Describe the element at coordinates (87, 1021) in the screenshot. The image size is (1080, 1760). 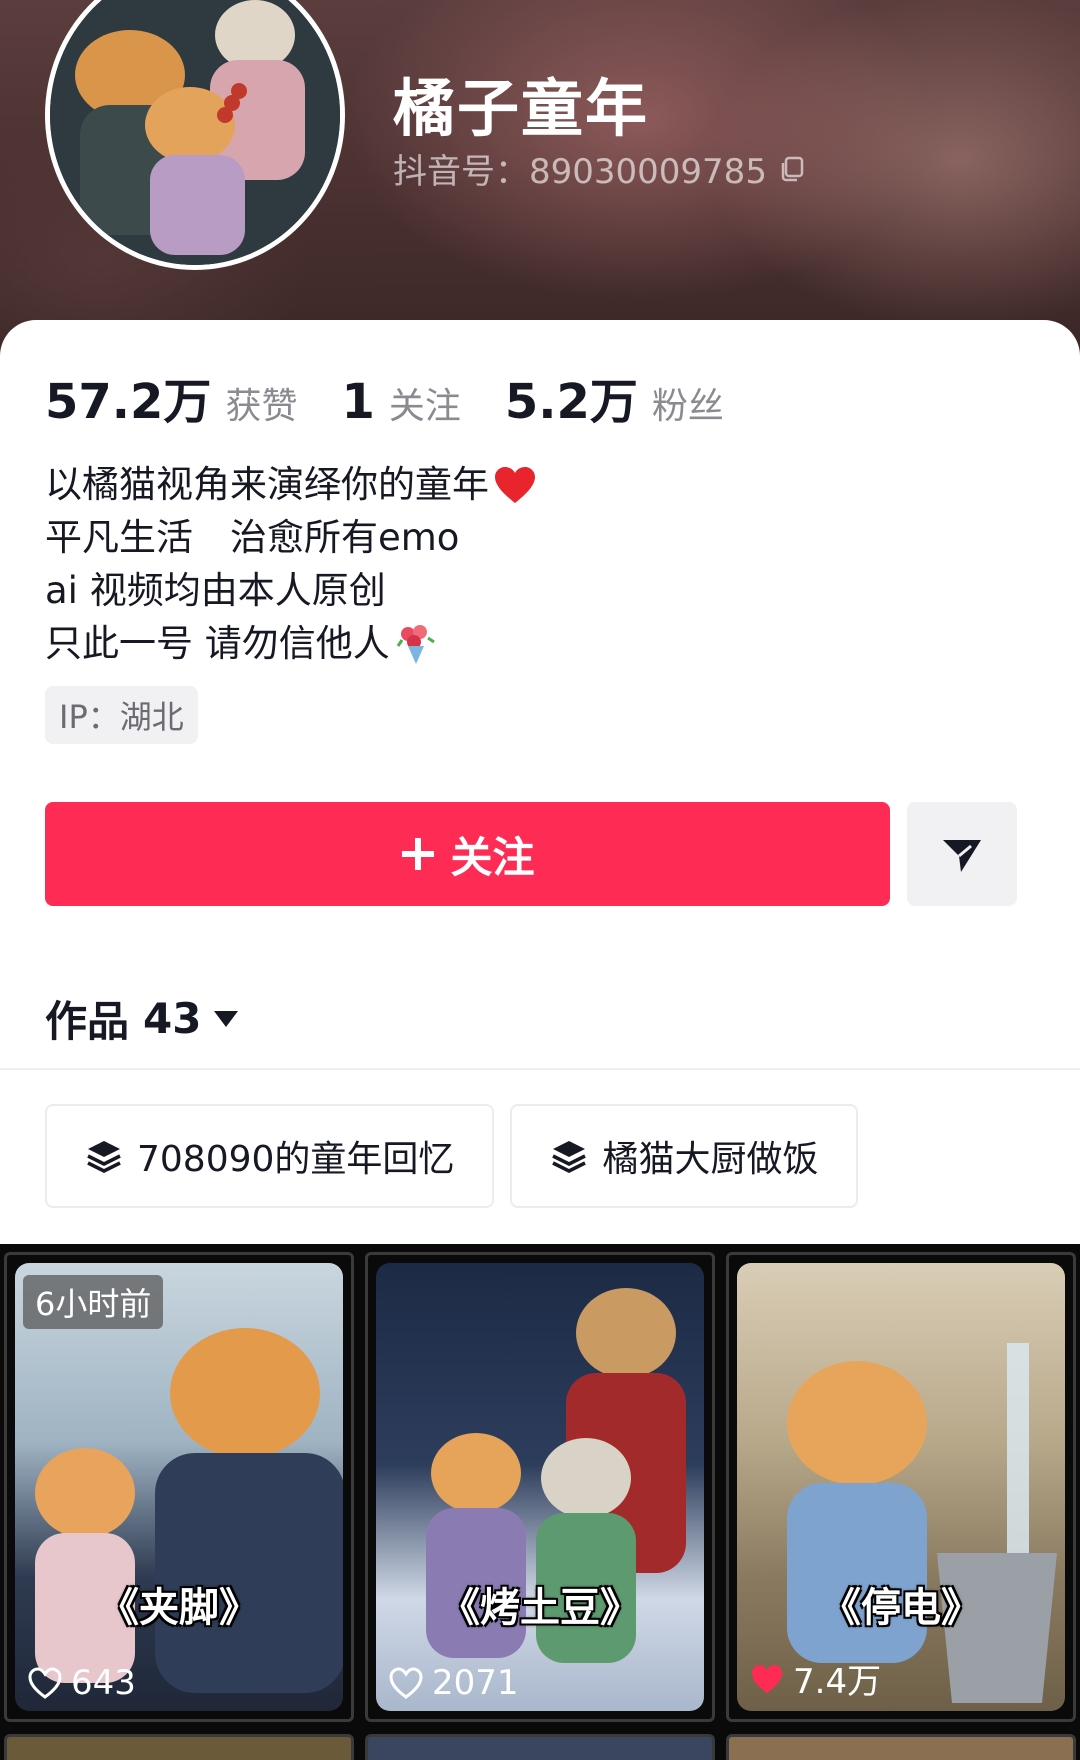
I see `works-label: 作品` at that location.